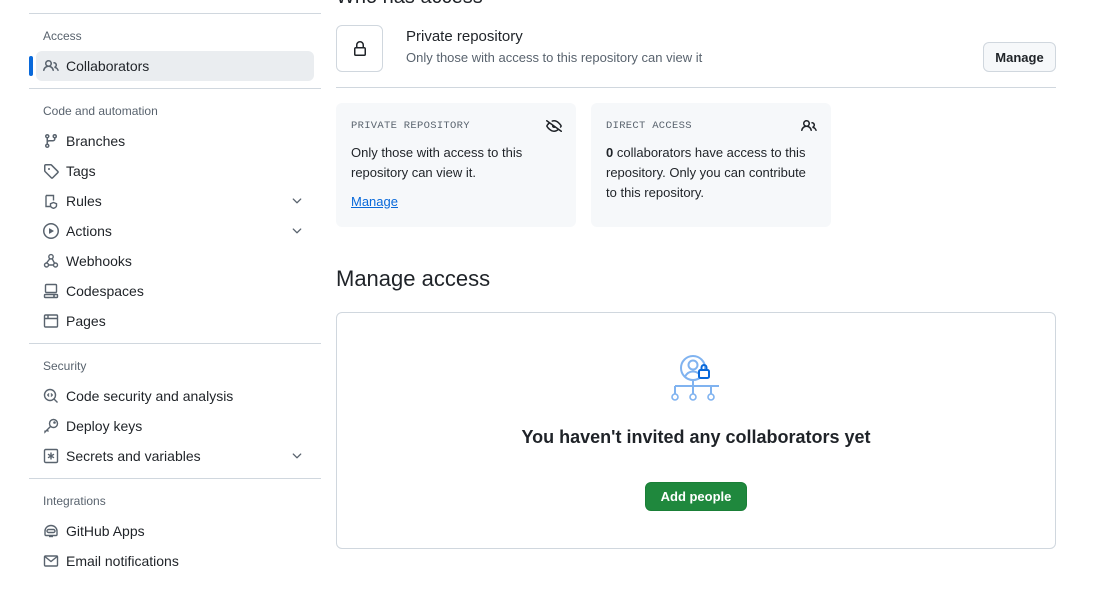 The image size is (1096, 593). I want to click on add-people-button: Add people, so click(696, 496).